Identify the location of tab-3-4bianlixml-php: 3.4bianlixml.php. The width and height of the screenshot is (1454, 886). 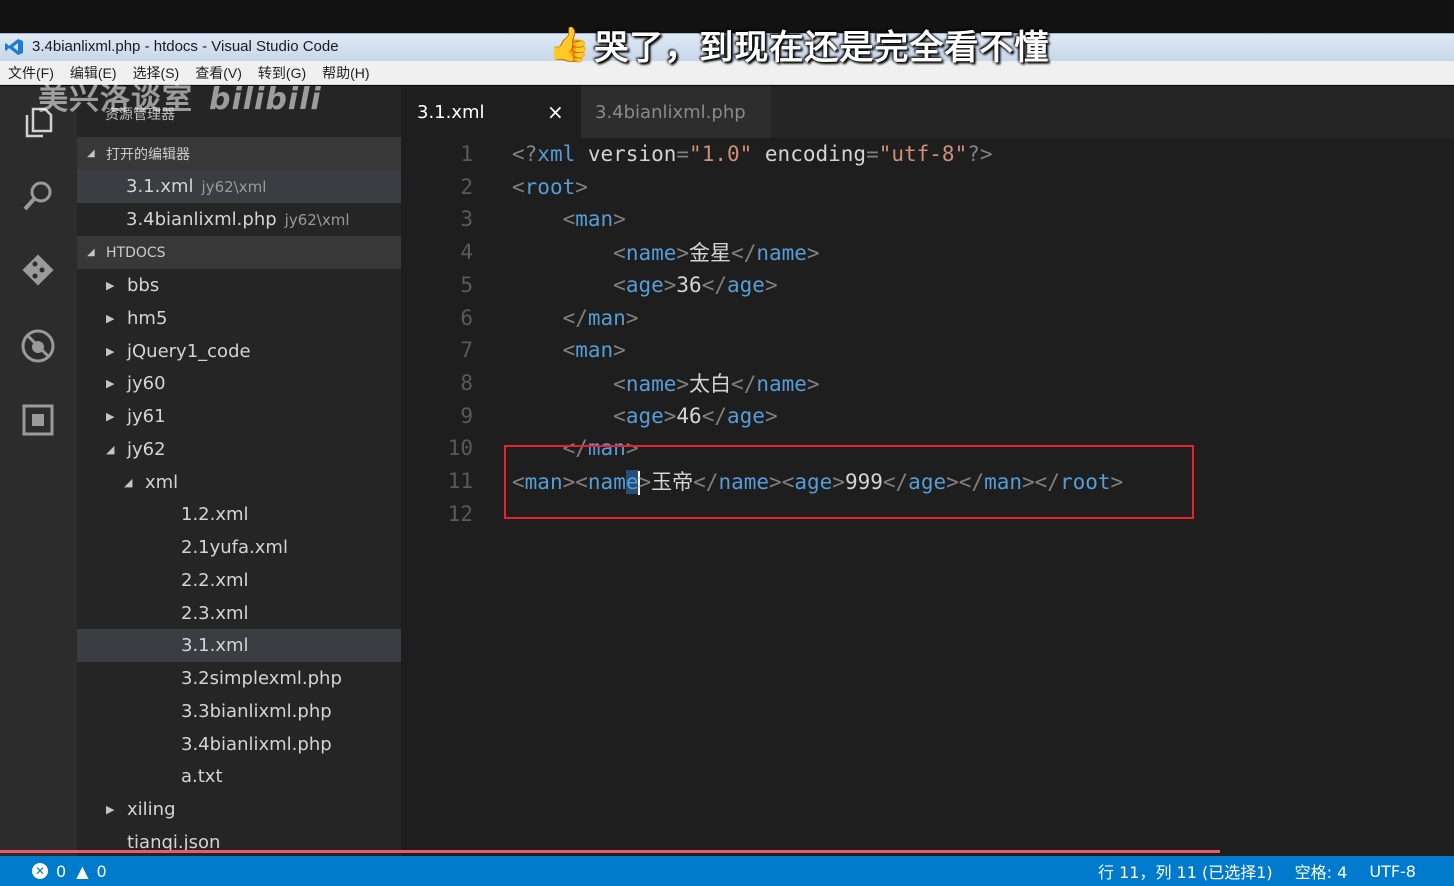
(676, 112).